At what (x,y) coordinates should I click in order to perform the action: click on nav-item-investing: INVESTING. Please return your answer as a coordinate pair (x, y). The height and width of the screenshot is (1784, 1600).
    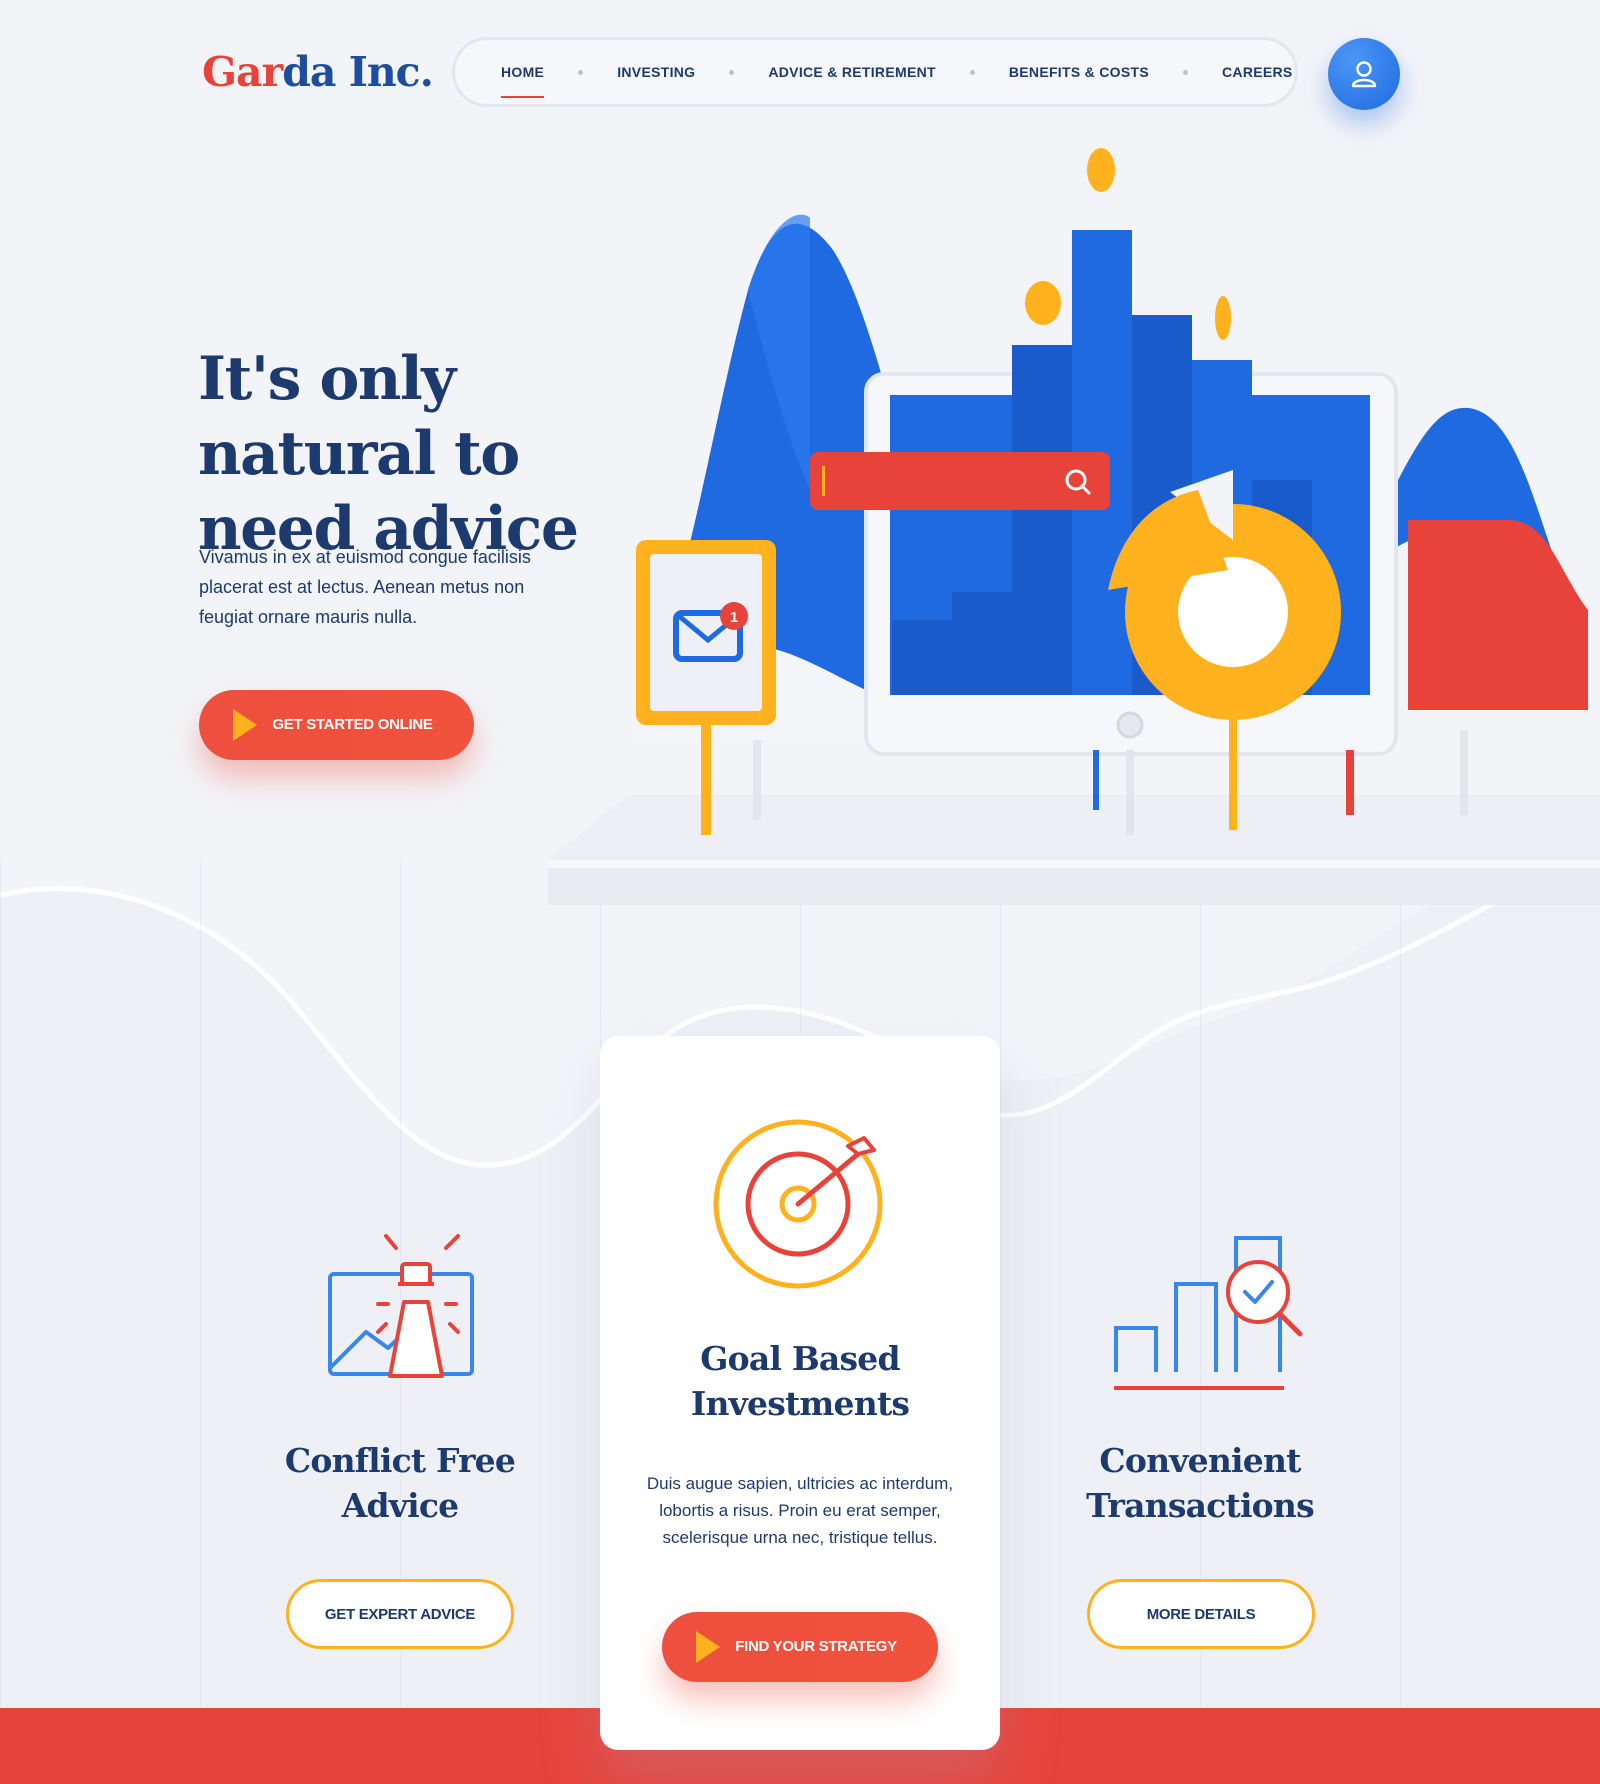
    Looking at the image, I should click on (656, 72).